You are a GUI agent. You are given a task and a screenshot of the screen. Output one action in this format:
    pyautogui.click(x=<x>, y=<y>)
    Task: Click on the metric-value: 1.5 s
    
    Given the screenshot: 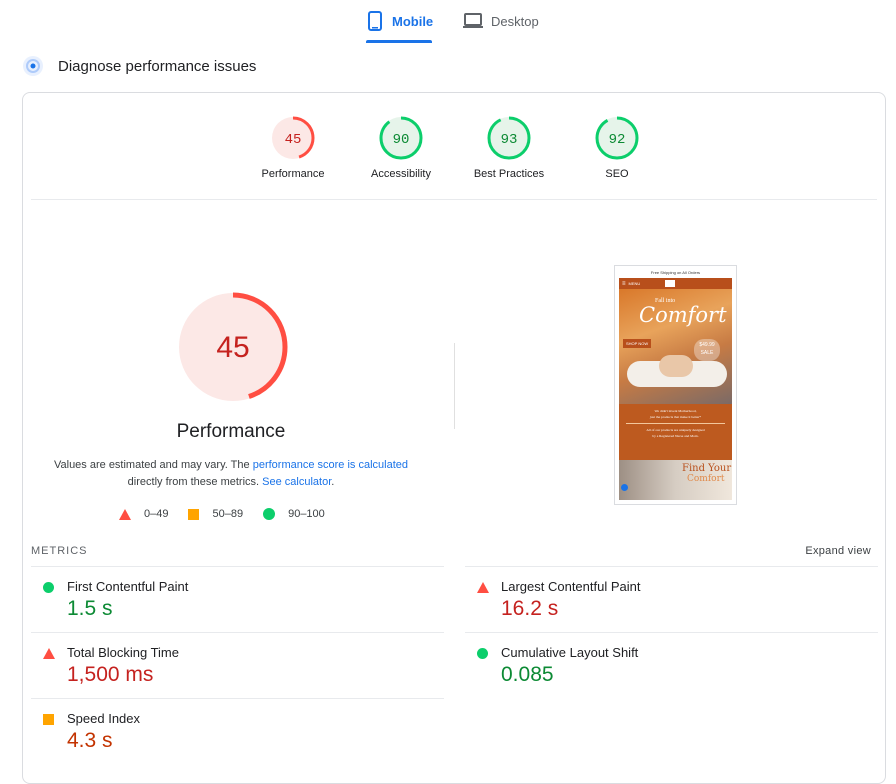 What is the action you would take?
    pyautogui.click(x=90, y=608)
    